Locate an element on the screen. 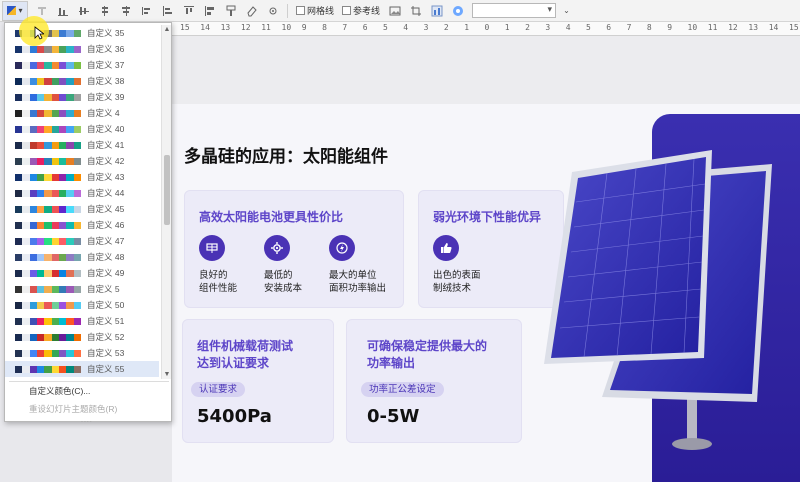 The image size is (800, 482). color-scheme-item: 自定义 46 is located at coordinates (82, 225).